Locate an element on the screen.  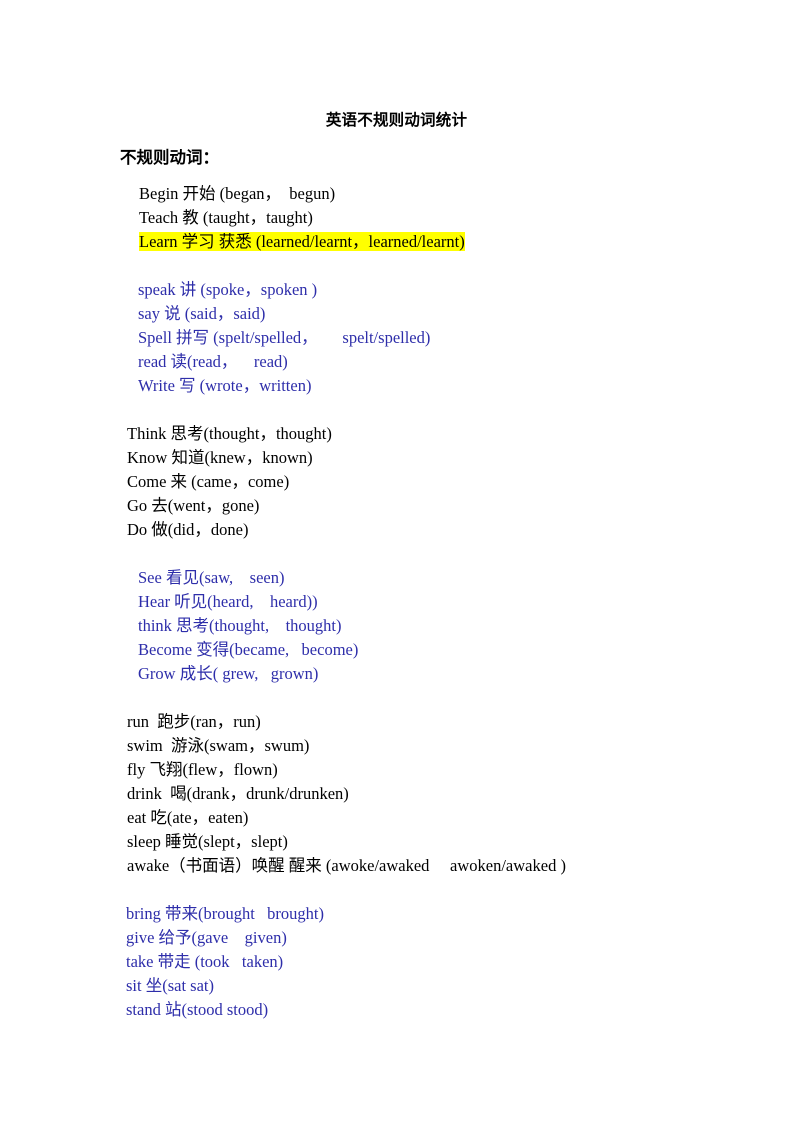
verb-entry: eat 吃(ate，eaten) is located at coordinates (188, 817).